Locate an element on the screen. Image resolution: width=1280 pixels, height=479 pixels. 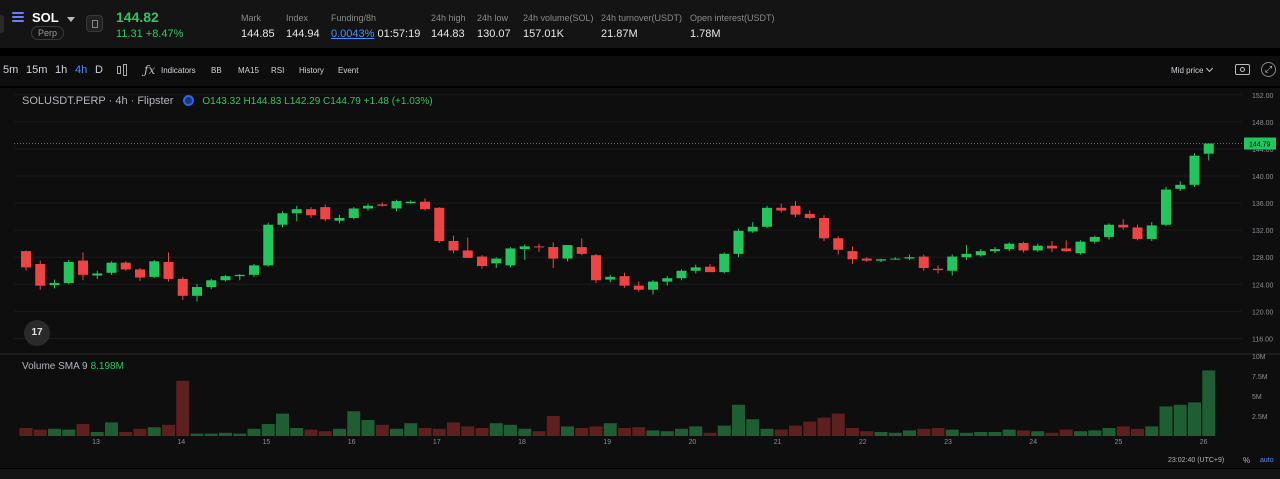
indicators-button: Indicators is located at coordinates (178, 70).